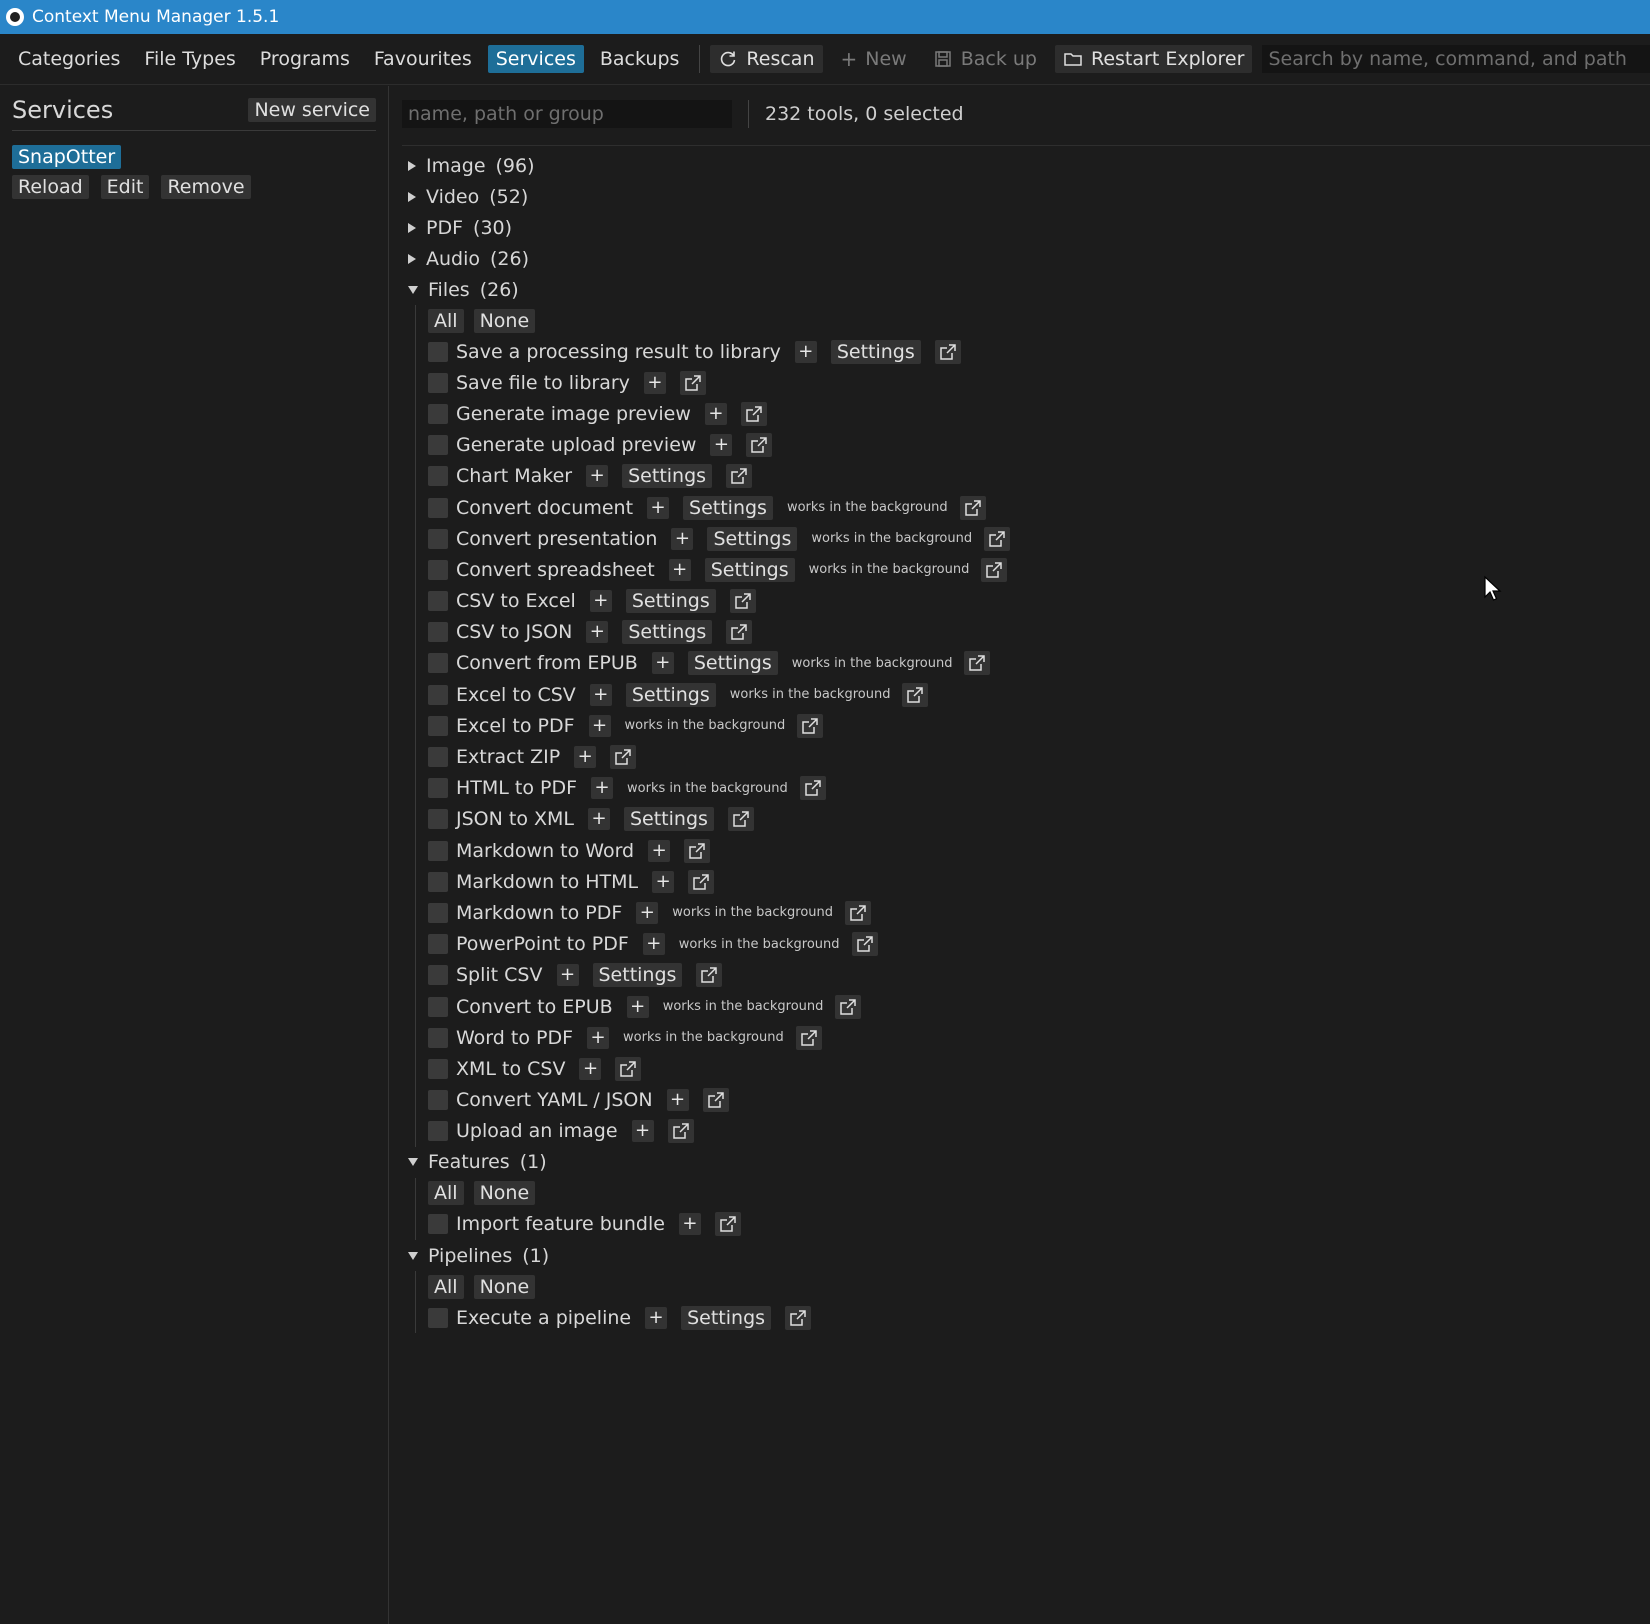 The height and width of the screenshot is (1624, 1650). Describe the element at coordinates (1008, 289) in the screenshot. I see `category-files: Files (26)` at that location.